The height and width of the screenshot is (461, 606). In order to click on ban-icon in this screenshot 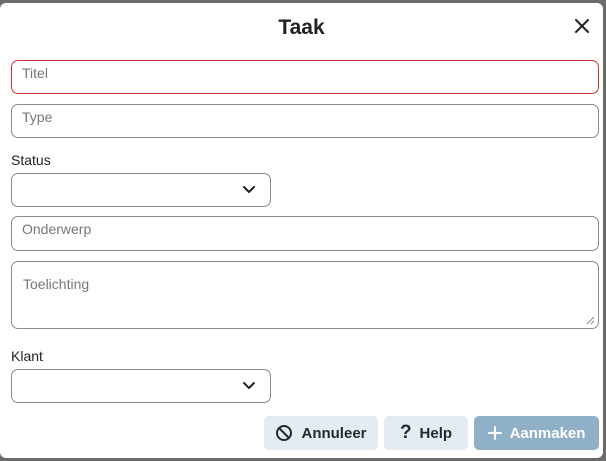, I will do `click(284, 433)`.